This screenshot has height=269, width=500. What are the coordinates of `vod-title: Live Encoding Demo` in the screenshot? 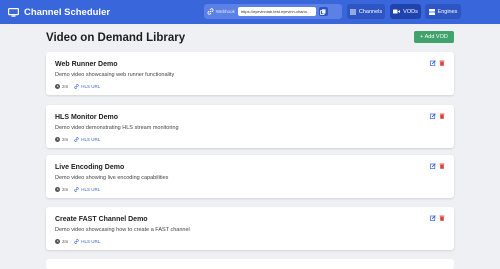 It's located at (90, 167).